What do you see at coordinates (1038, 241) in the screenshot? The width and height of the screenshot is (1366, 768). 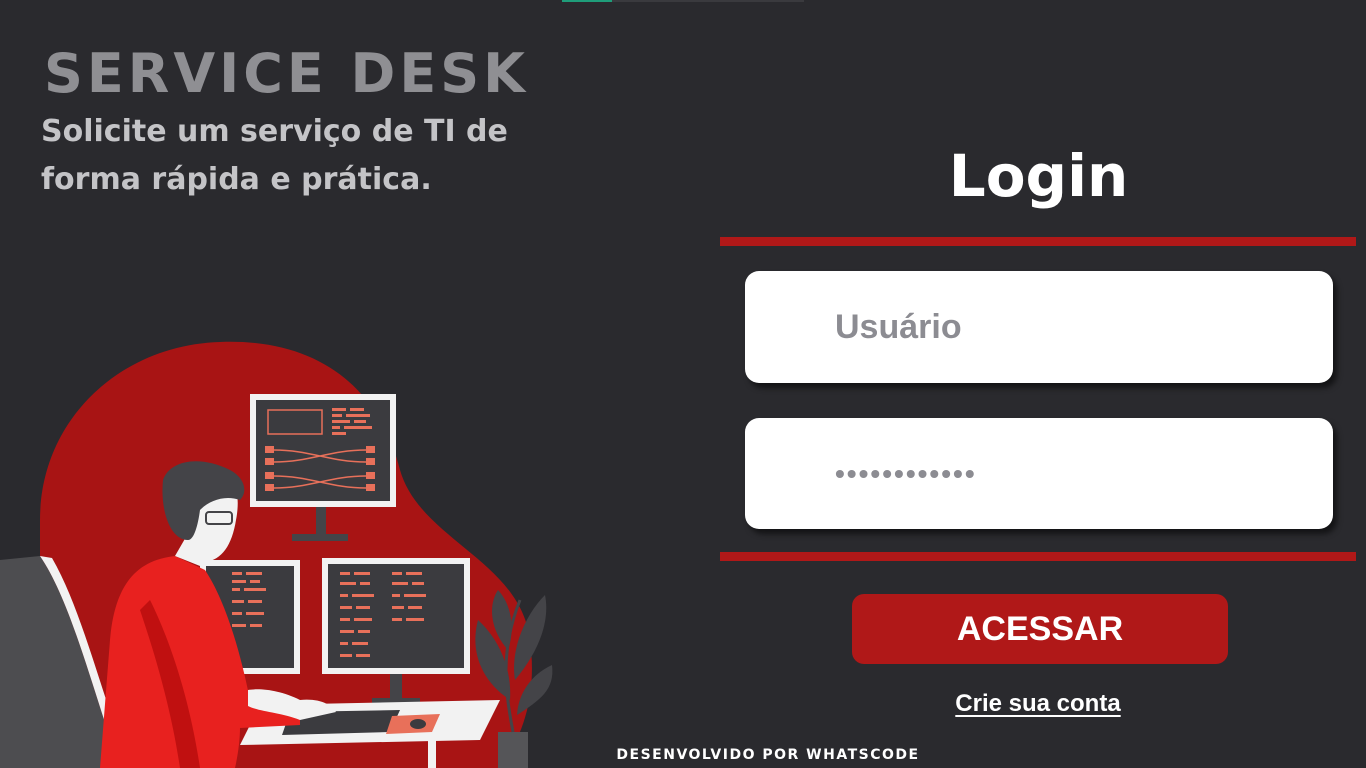 I see `divider-top` at bounding box center [1038, 241].